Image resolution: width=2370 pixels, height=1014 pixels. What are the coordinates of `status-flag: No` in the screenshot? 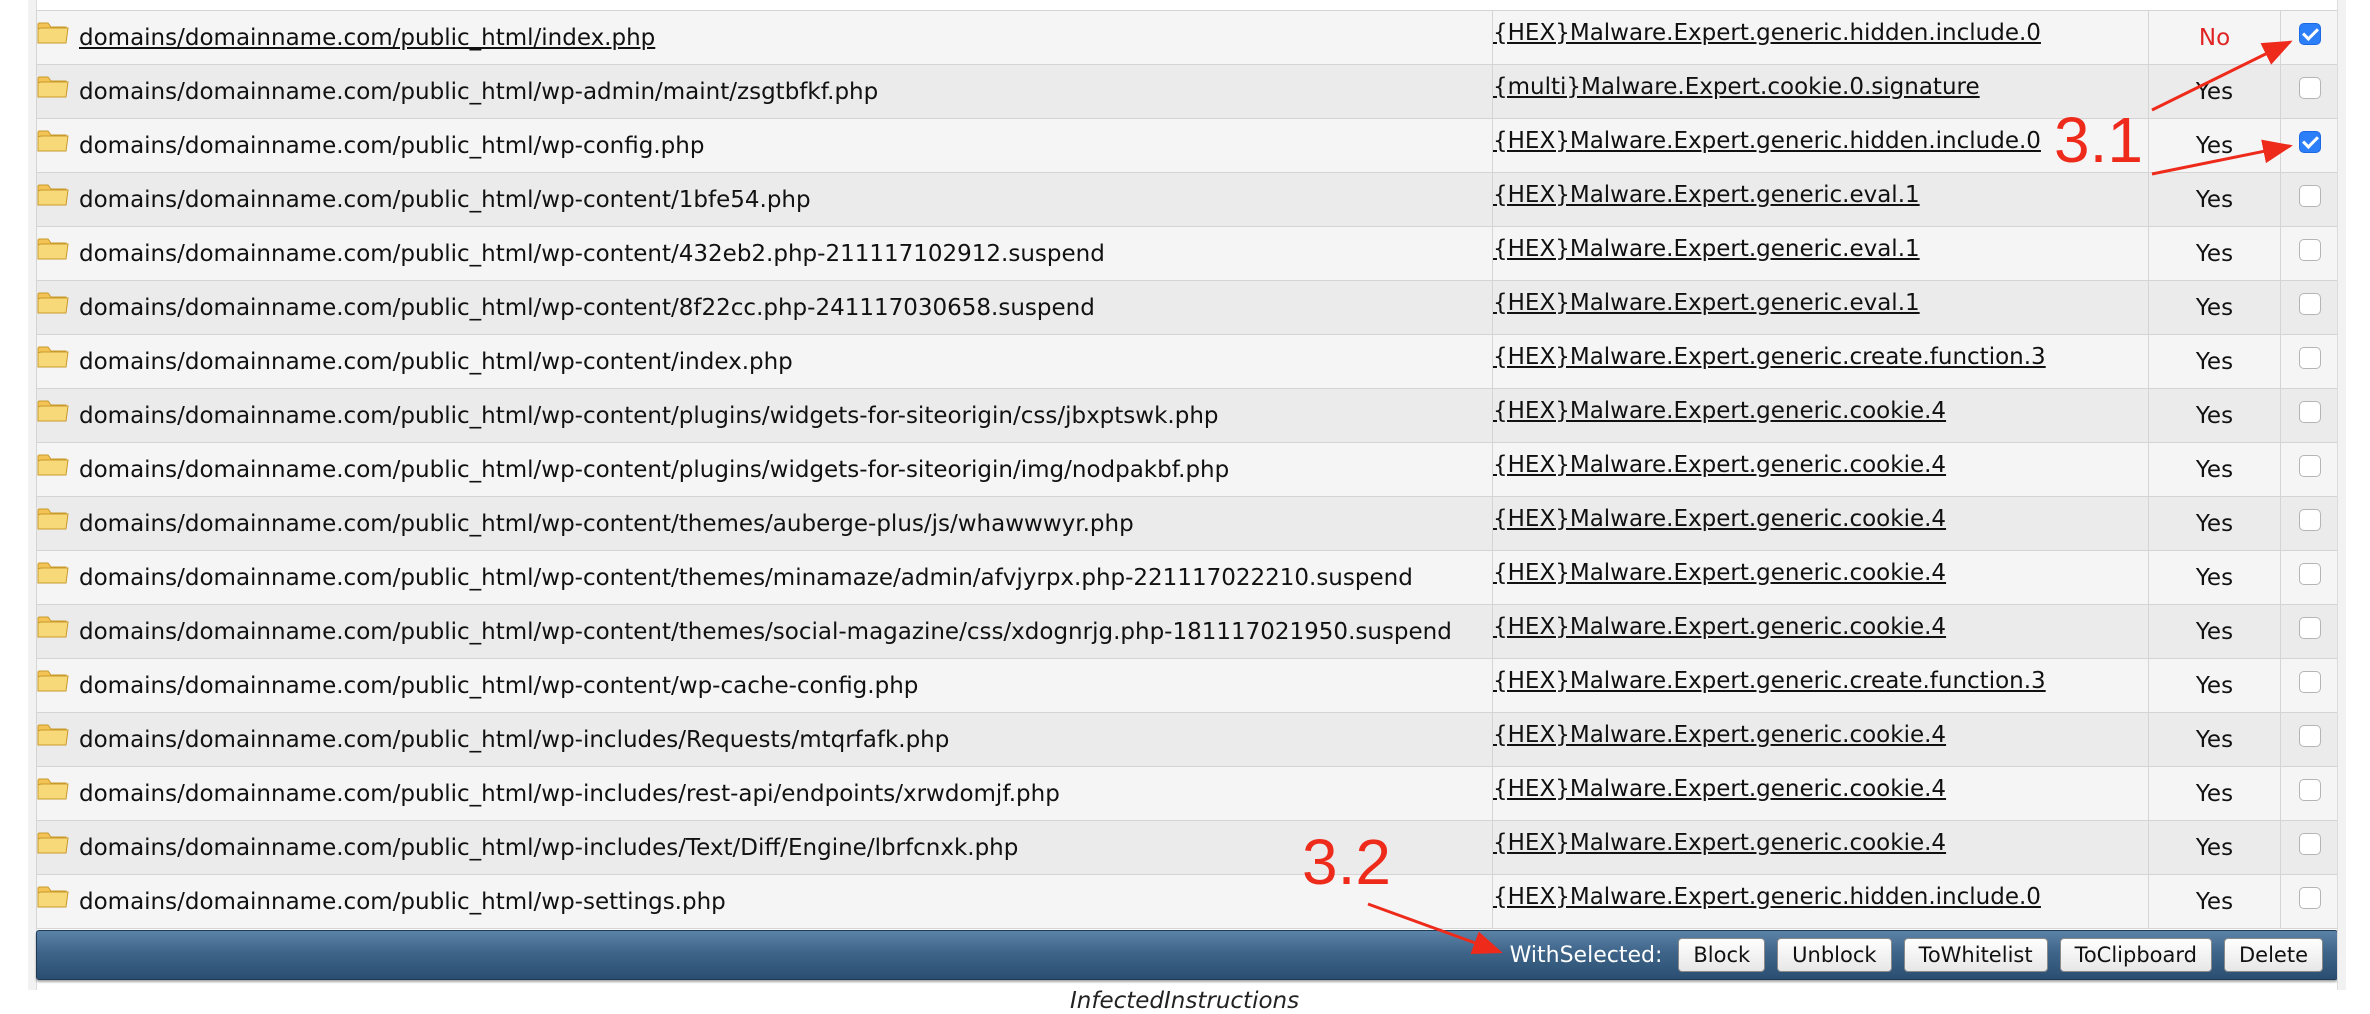 It's located at (2214, 37).